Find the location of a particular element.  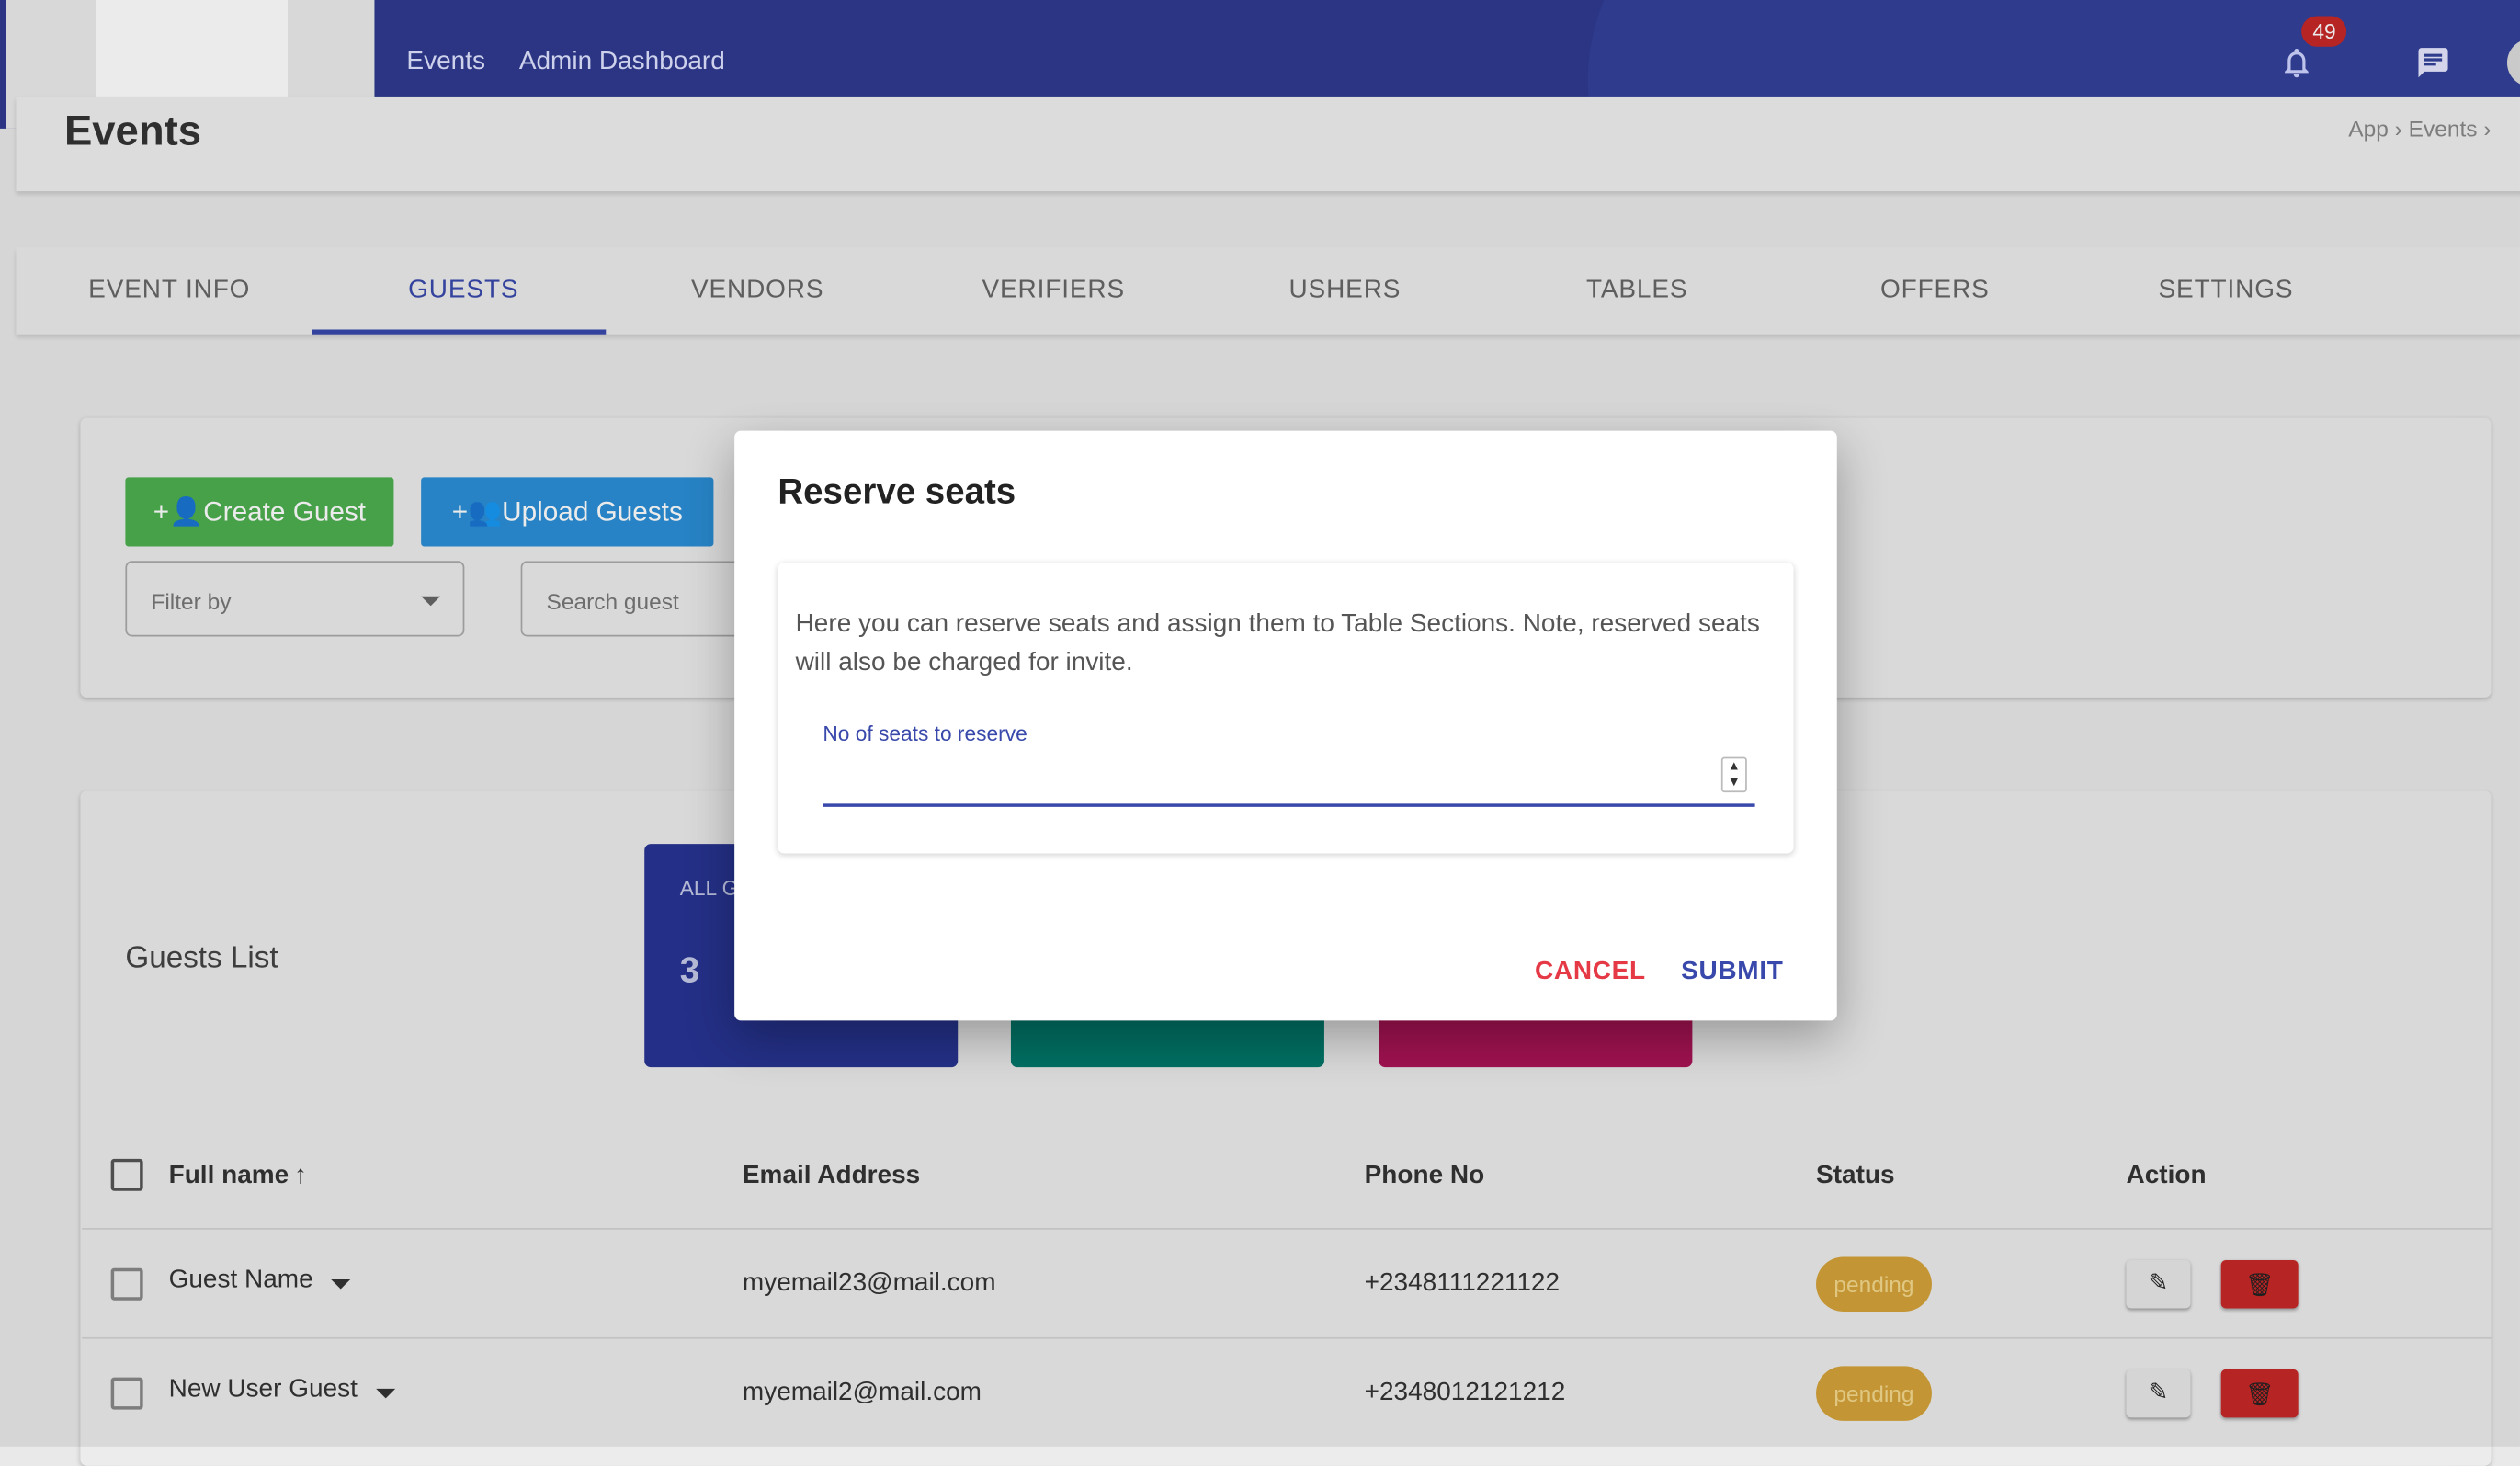

dialog-title: Reserve seats is located at coordinates (897, 491).